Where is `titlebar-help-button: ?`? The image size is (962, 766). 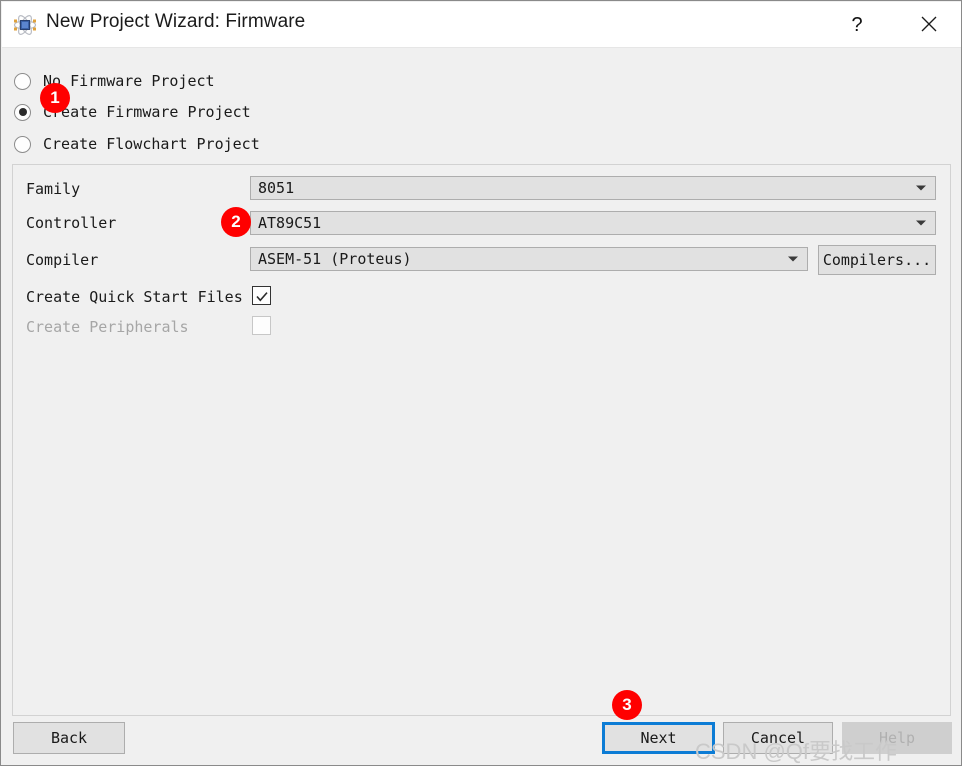 titlebar-help-button: ? is located at coordinates (857, 25).